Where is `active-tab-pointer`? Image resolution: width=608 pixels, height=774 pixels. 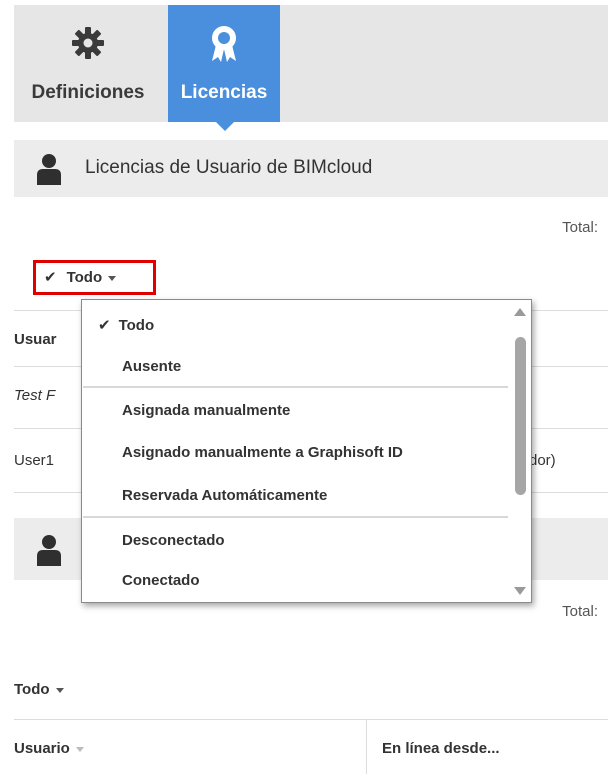
active-tab-pointer is located at coordinates (225, 126).